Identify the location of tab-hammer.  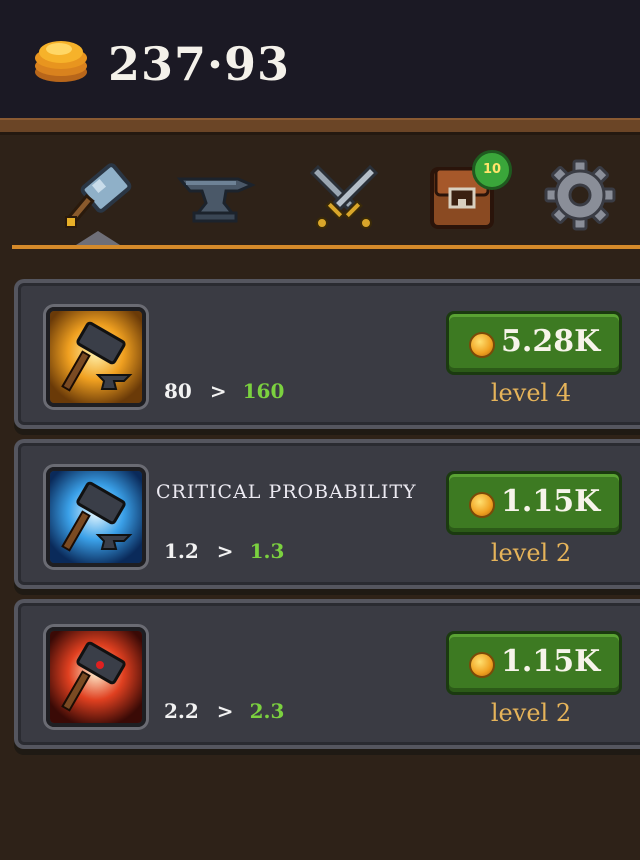
(98, 195).